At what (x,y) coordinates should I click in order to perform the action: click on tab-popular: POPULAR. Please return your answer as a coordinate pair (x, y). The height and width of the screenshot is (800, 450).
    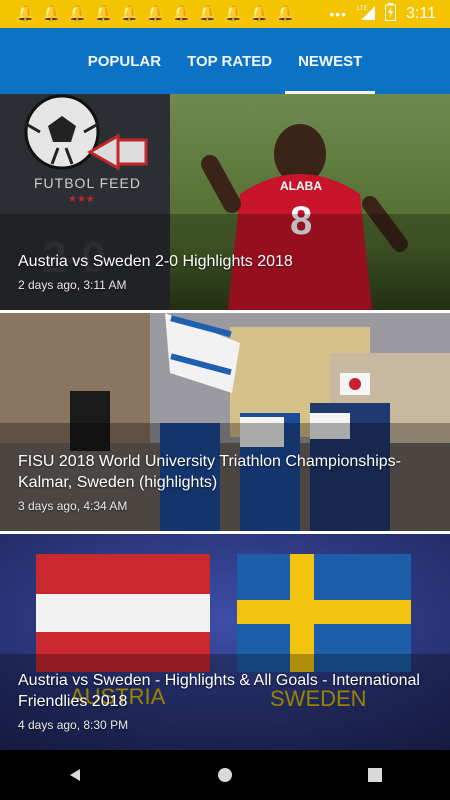
    Looking at the image, I should click on (124, 61).